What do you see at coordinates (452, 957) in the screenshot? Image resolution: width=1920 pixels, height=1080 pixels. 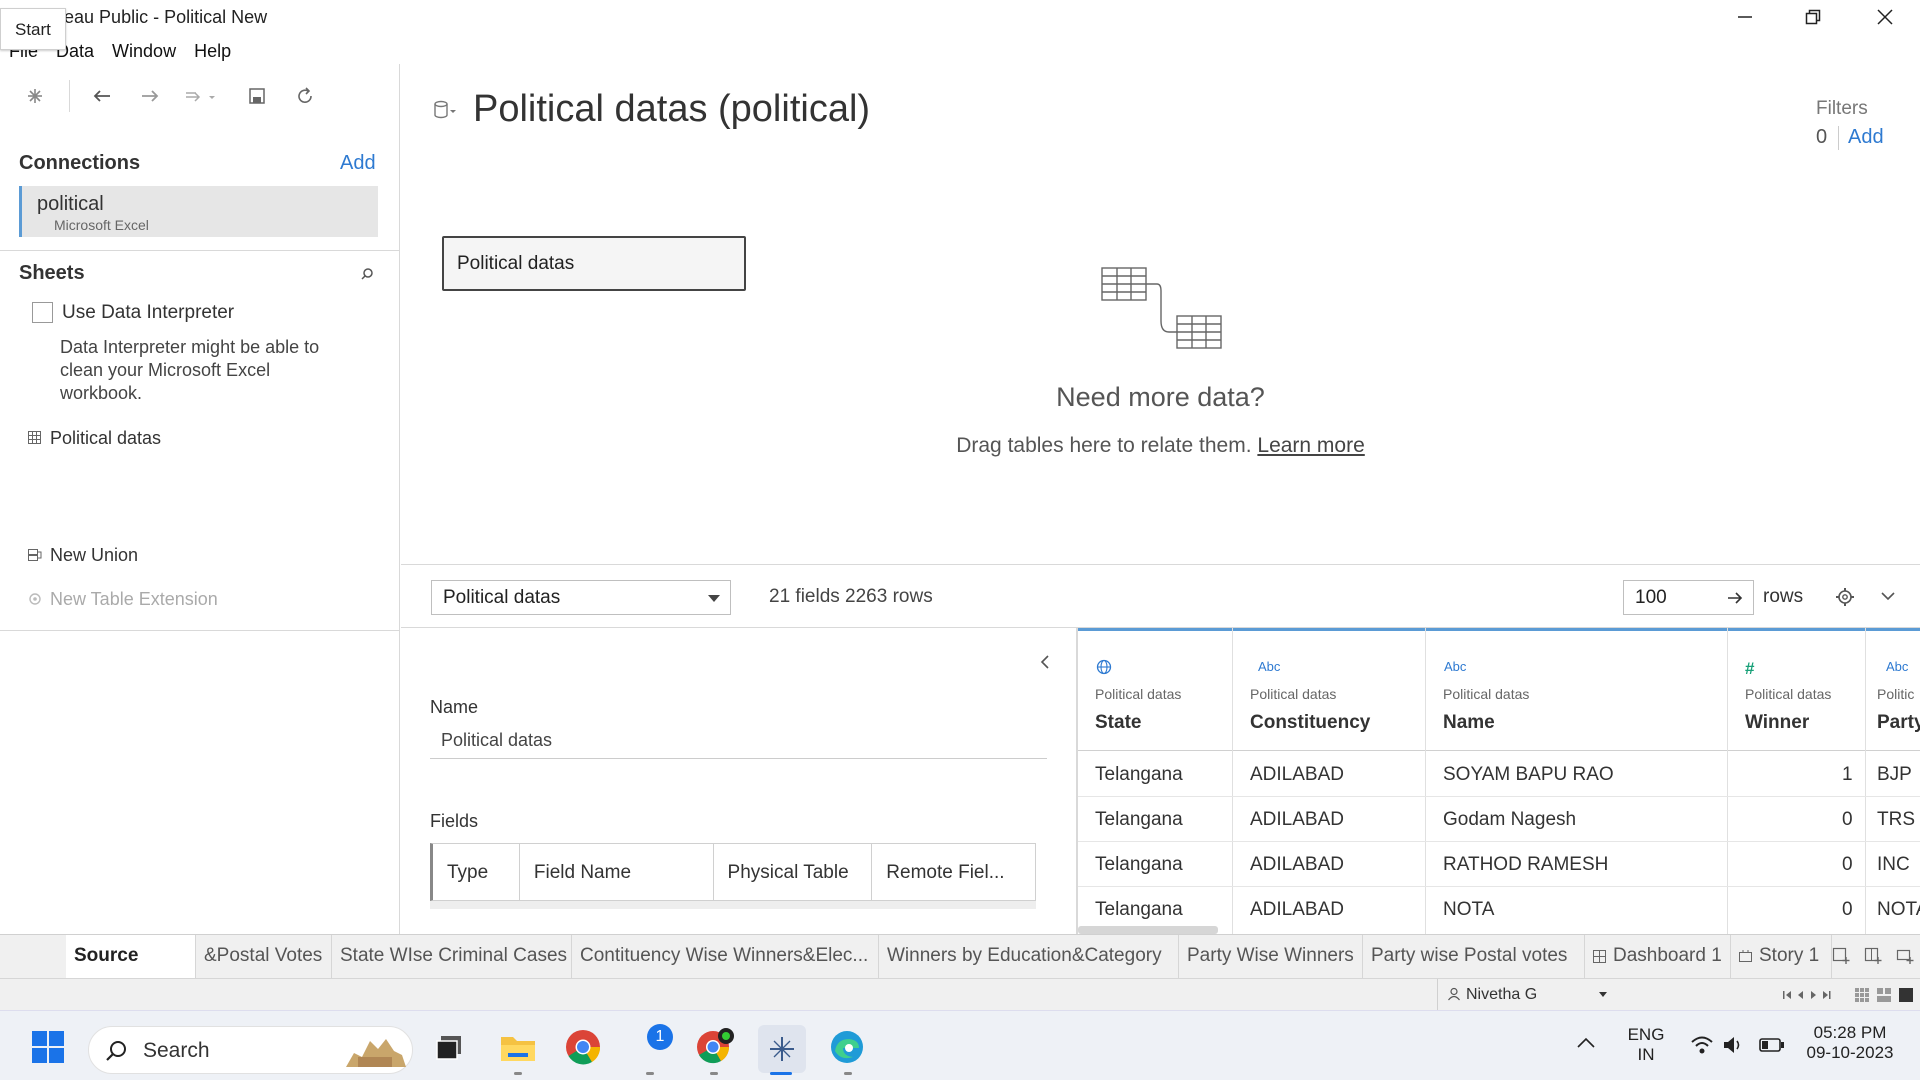 I see `tab-state-criminal-cases: State WIse Criminal Cases` at bounding box center [452, 957].